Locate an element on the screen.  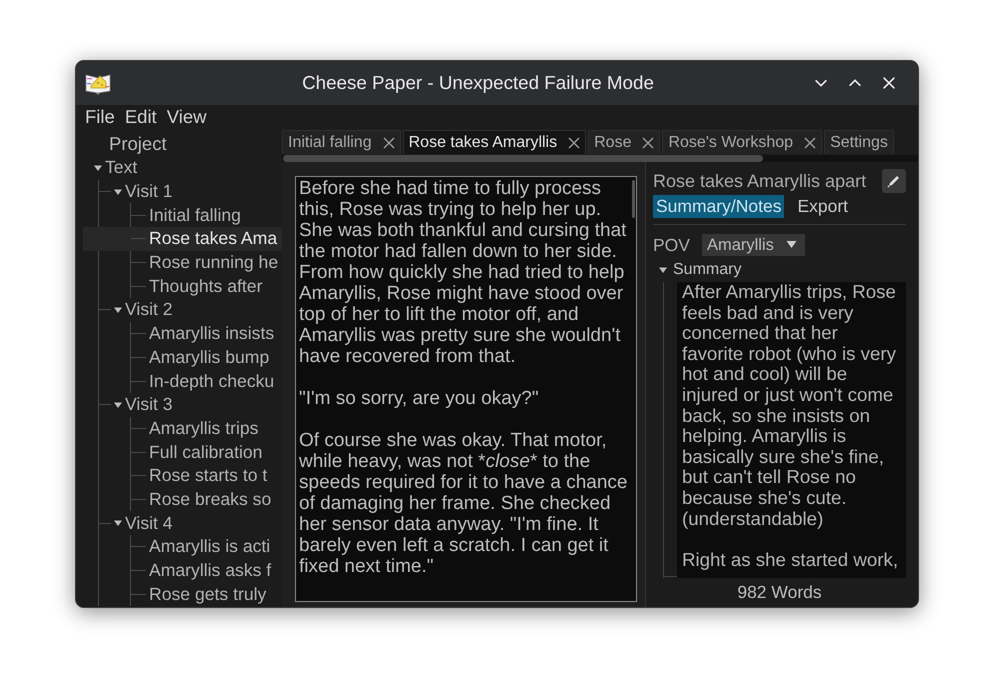
tree-item: Rose starts to t is located at coordinates (182, 476).